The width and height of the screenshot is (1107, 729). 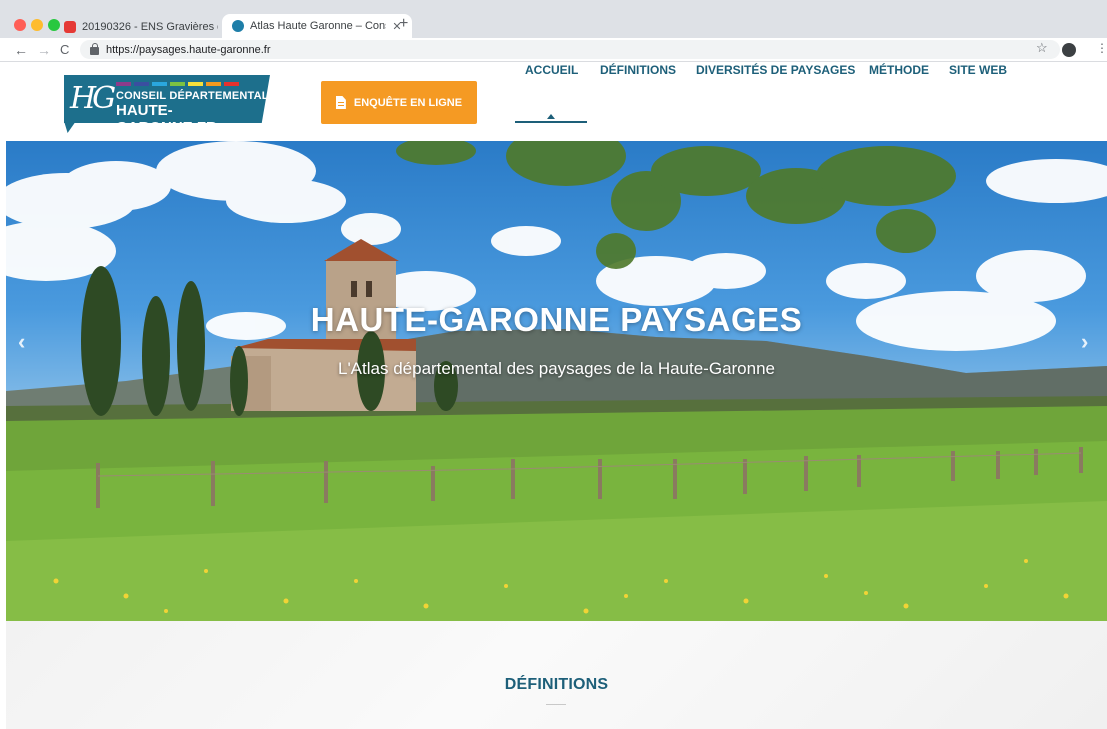 What do you see at coordinates (166, 119) in the screenshot?
I see `logo-line2: HAUTE-GARONNE.FR` at bounding box center [166, 119].